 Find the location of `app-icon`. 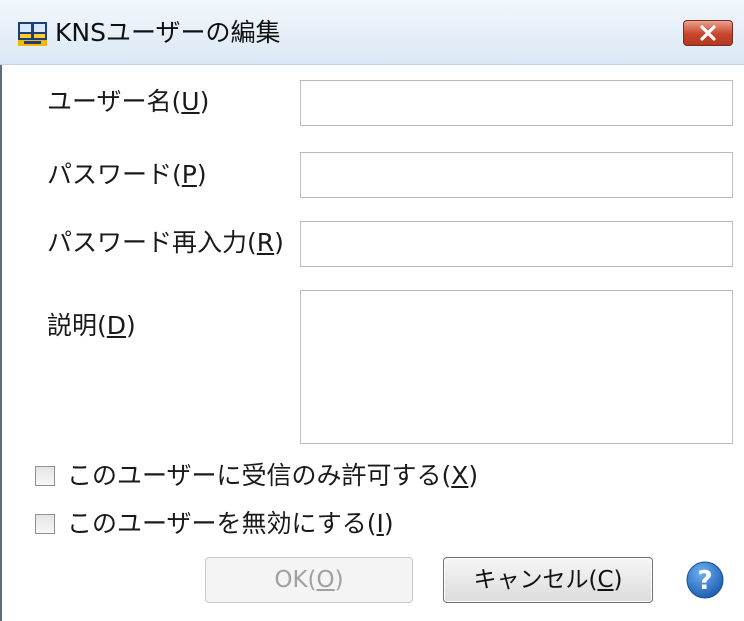

app-icon is located at coordinates (32, 34).